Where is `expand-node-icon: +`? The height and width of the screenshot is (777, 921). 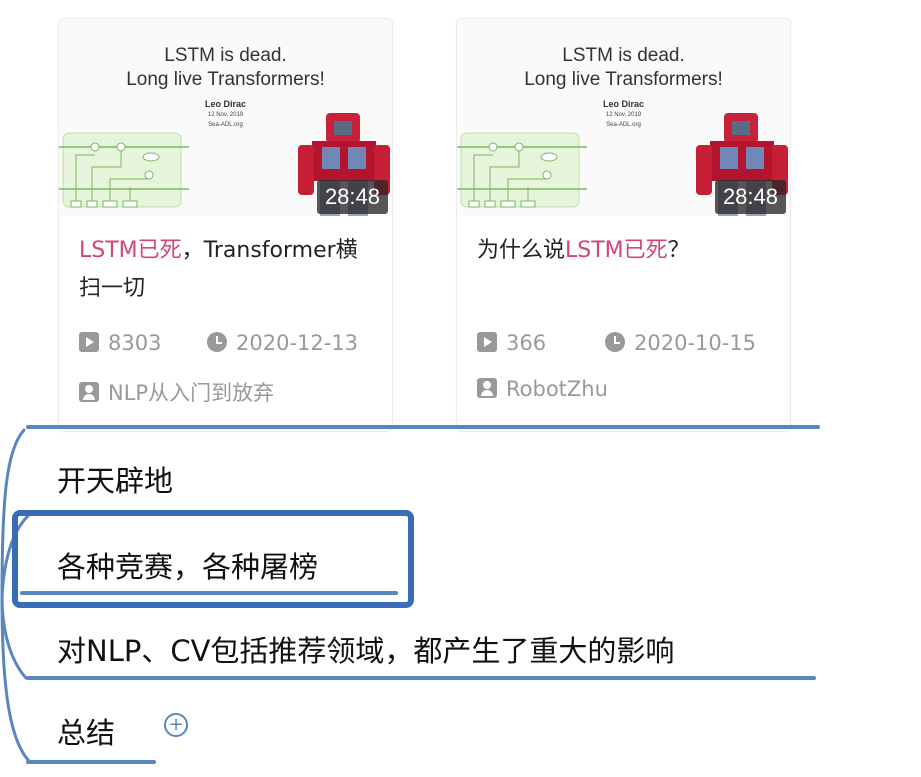 expand-node-icon: + is located at coordinates (176, 725).